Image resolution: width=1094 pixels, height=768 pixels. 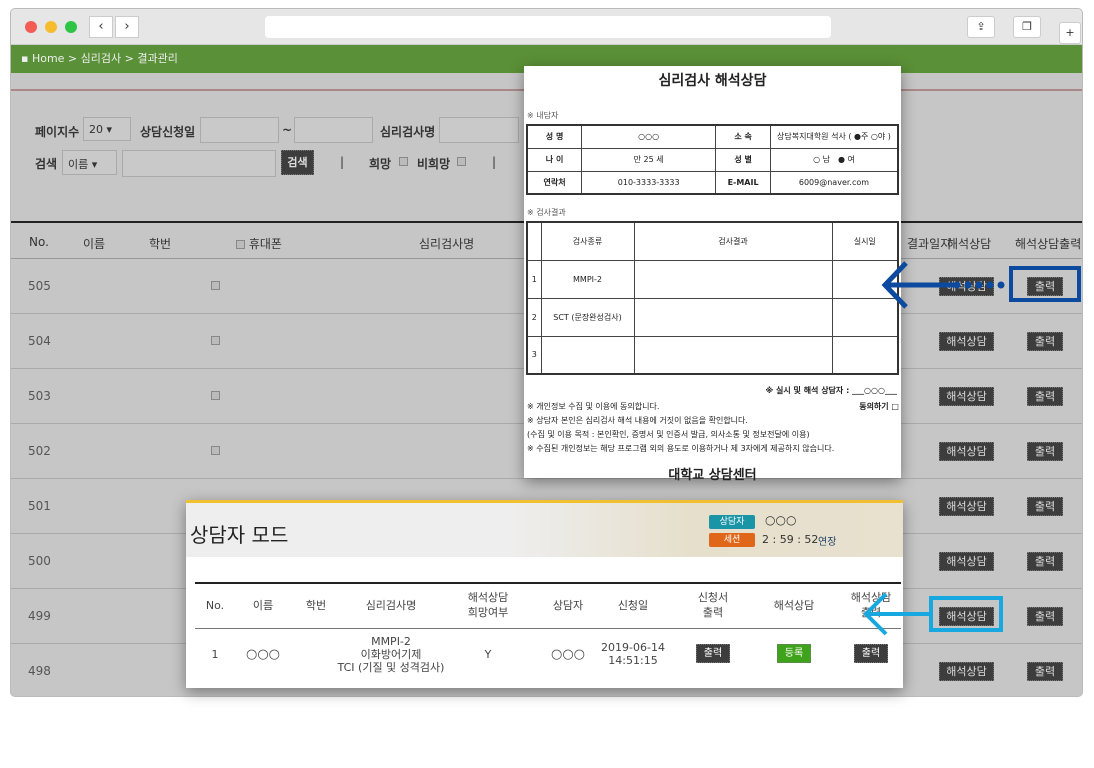 What do you see at coordinates (972, 448) in the screenshot?
I see `annotation-overlay` at bounding box center [972, 448].